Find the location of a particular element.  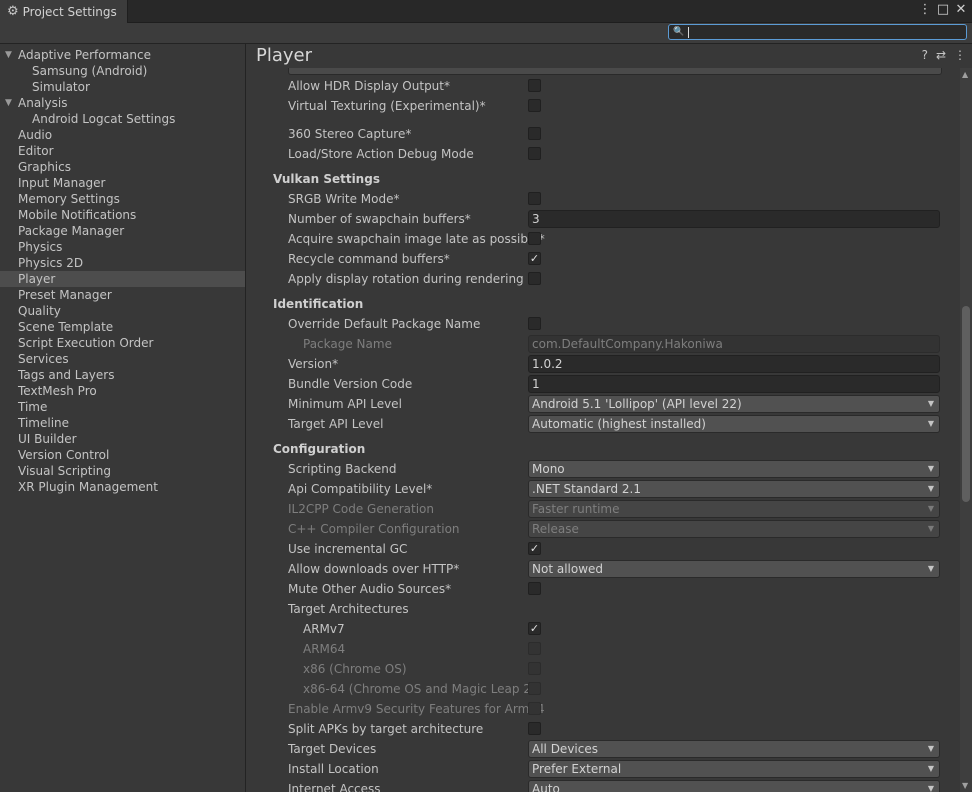

armv9-security-row: Enable Armv9 Security Features for Arm64 is located at coordinates (416, 709).